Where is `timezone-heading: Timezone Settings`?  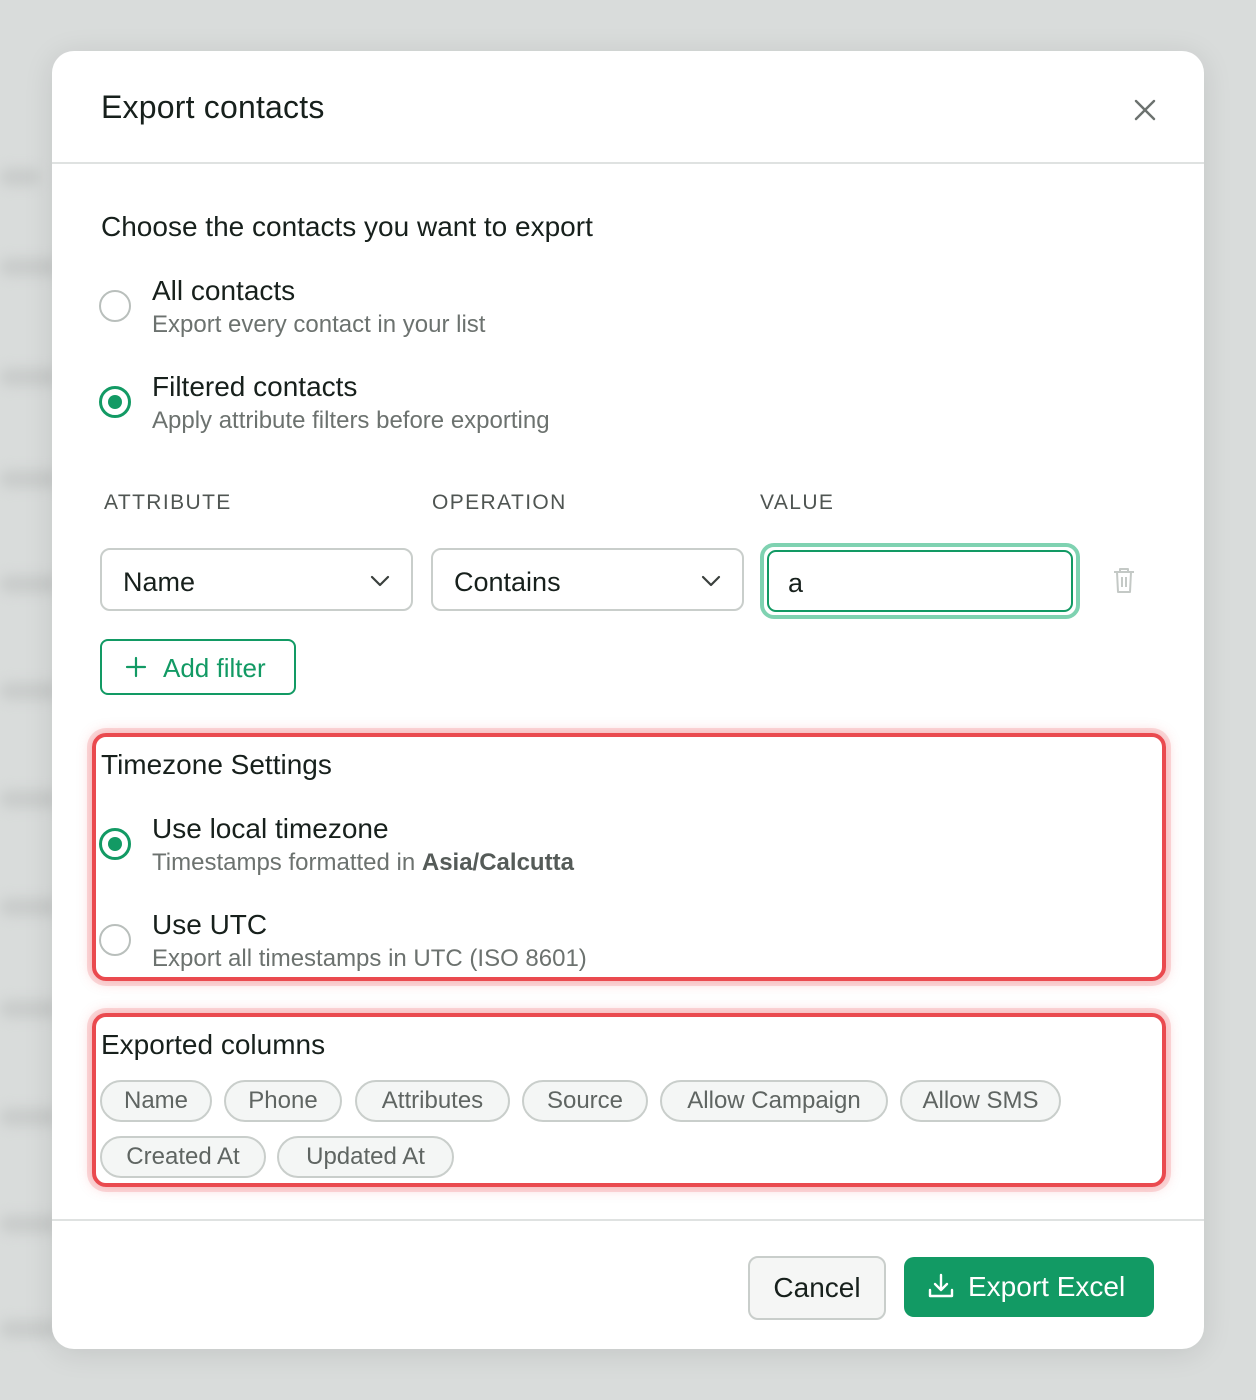
timezone-heading: Timezone Settings is located at coordinates (216, 764).